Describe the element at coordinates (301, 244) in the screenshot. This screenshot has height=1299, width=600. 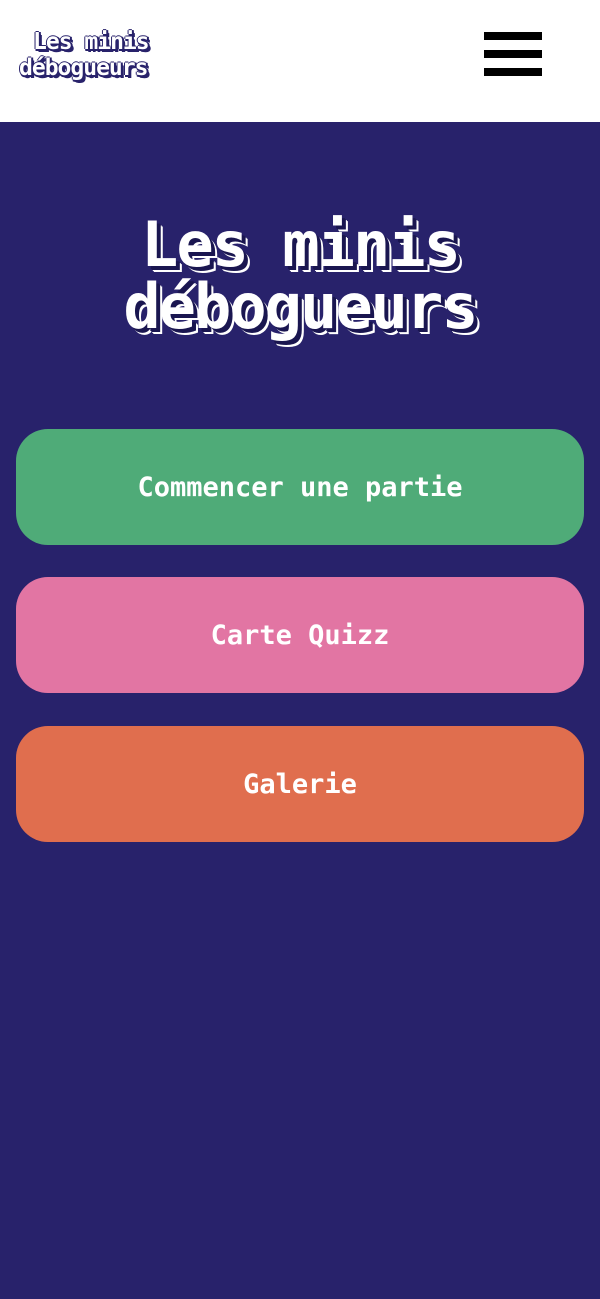
I see `page-title-line-1: Les minis` at that location.